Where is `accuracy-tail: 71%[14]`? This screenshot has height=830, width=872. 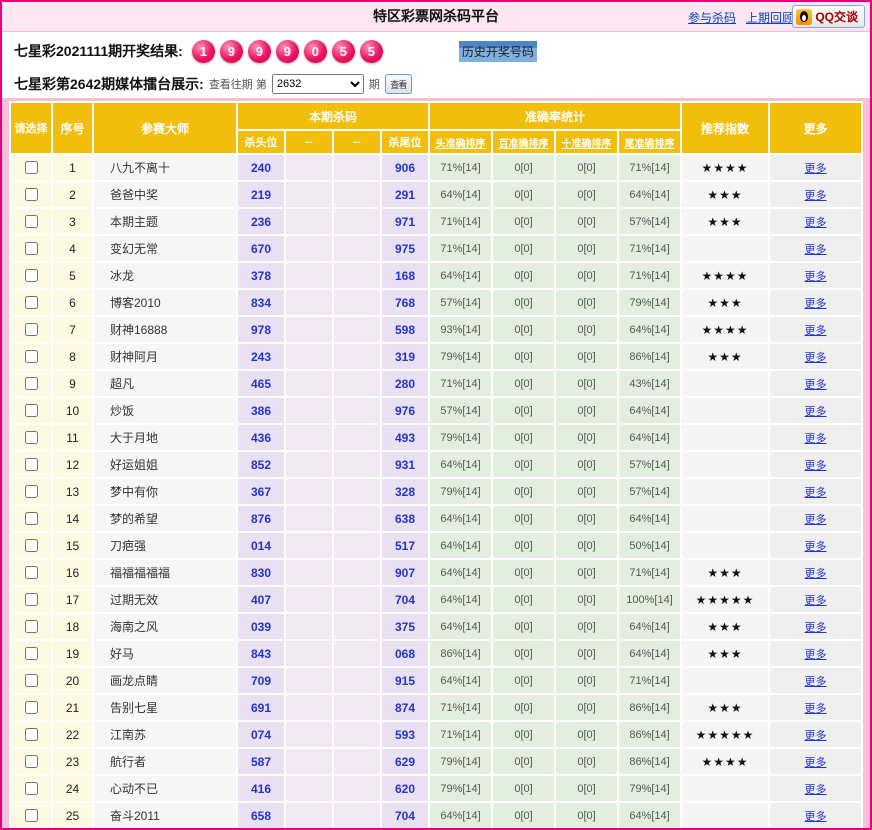
accuracy-tail: 71%[14] is located at coordinates (650, 680).